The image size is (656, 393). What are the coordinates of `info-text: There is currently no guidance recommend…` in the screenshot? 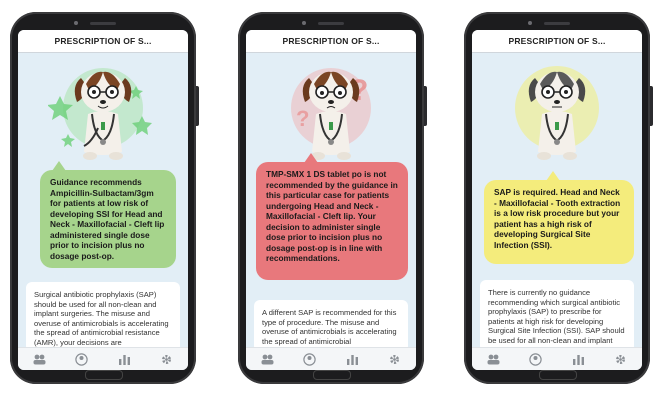 It's located at (556, 320).